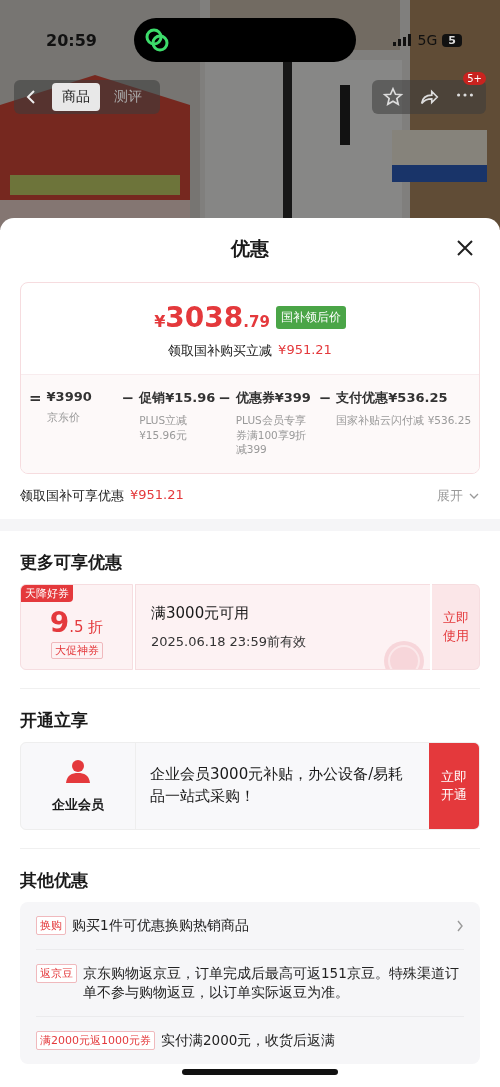 The height and width of the screenshot is (1087, 500). What do you see at coordinates (277, 786) in the screenshot?
I see `membership-description: 企业会员3000元补贴，办公设备/易耗品一站式采购！` at bounding box center [277, 786].